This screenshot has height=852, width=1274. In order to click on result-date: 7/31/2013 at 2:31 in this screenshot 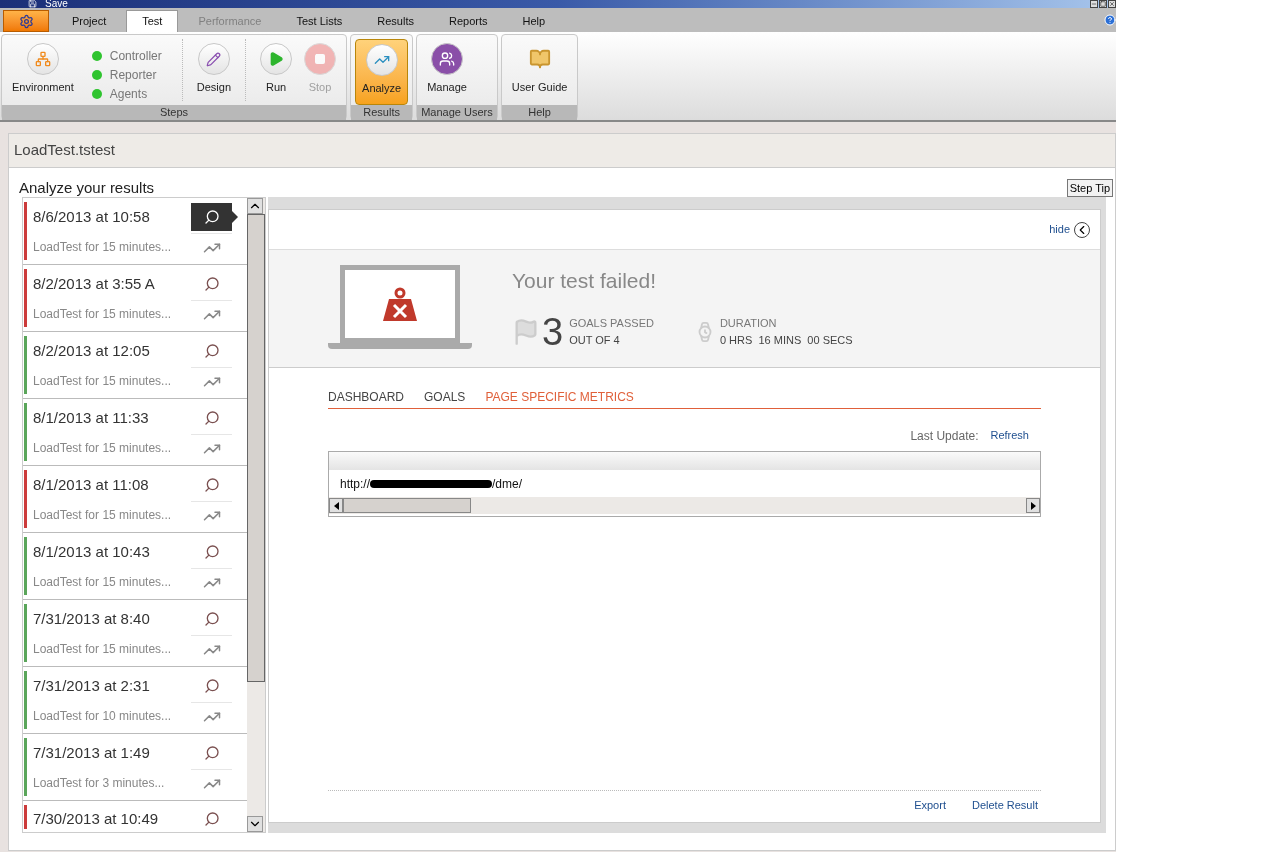, I will do `click(92, 685)`.